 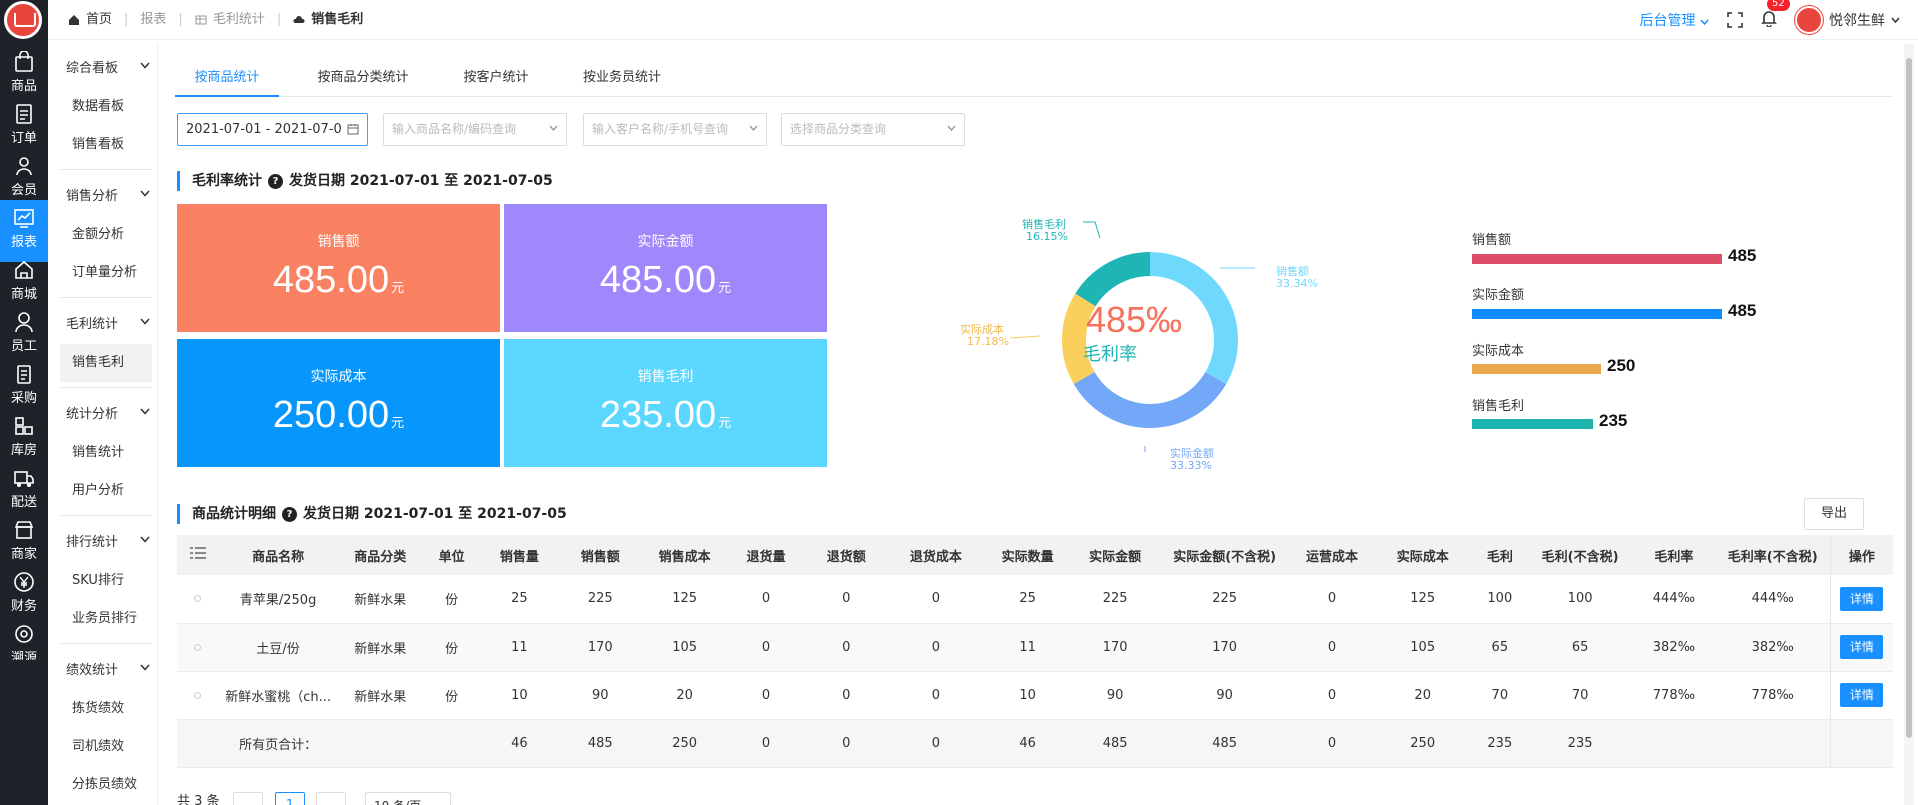 What do you see at coordinates (1191, 465) in the screenshot?
I see `donut-pct-actual-amount: 33.33%` at bounding box center [1191, 465].